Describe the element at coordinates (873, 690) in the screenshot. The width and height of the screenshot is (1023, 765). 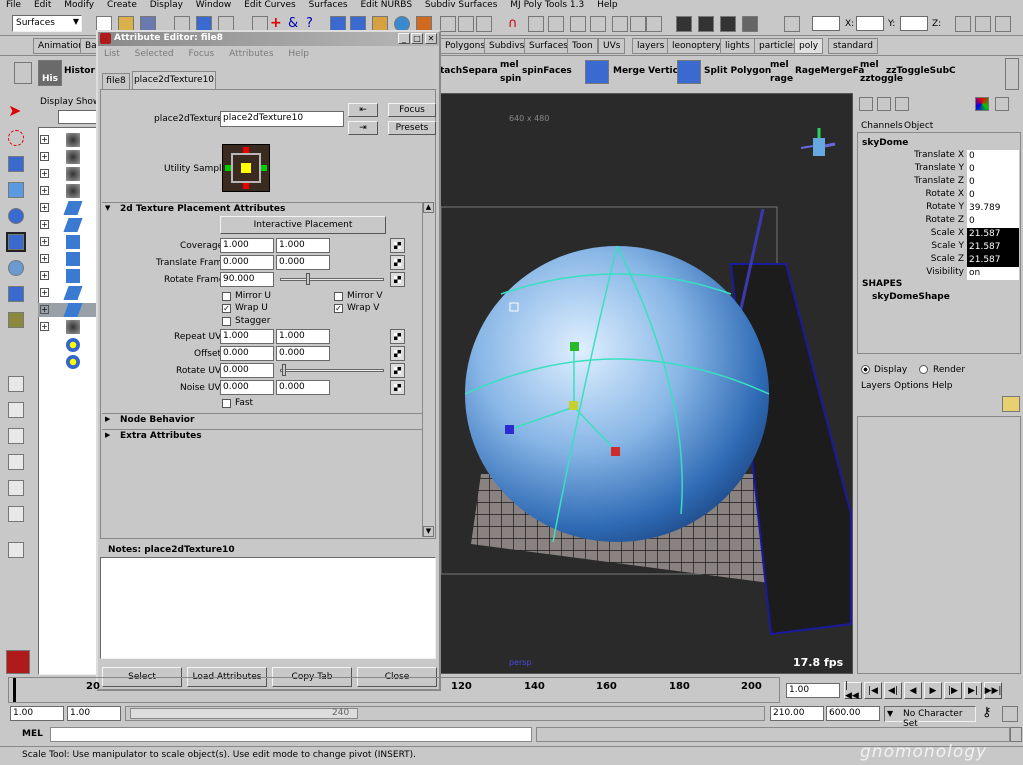
I see `step-back-icon: |◀` at that location.